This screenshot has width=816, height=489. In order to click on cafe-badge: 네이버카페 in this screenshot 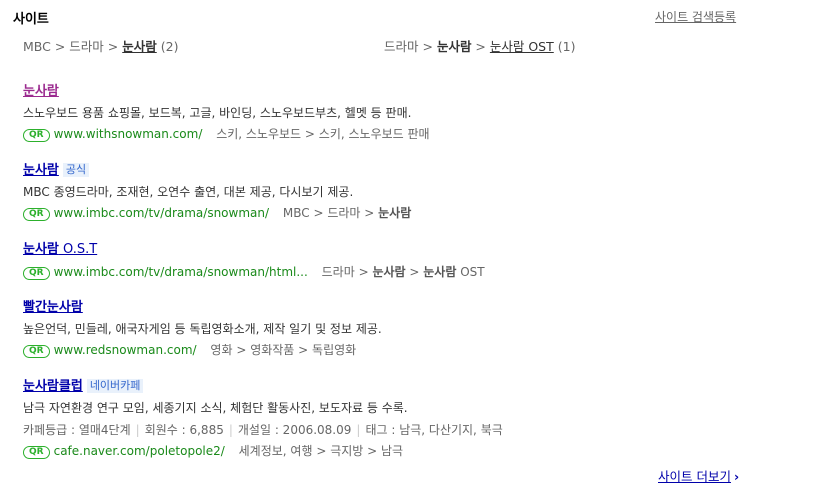, I will do `click(115, 386)`.